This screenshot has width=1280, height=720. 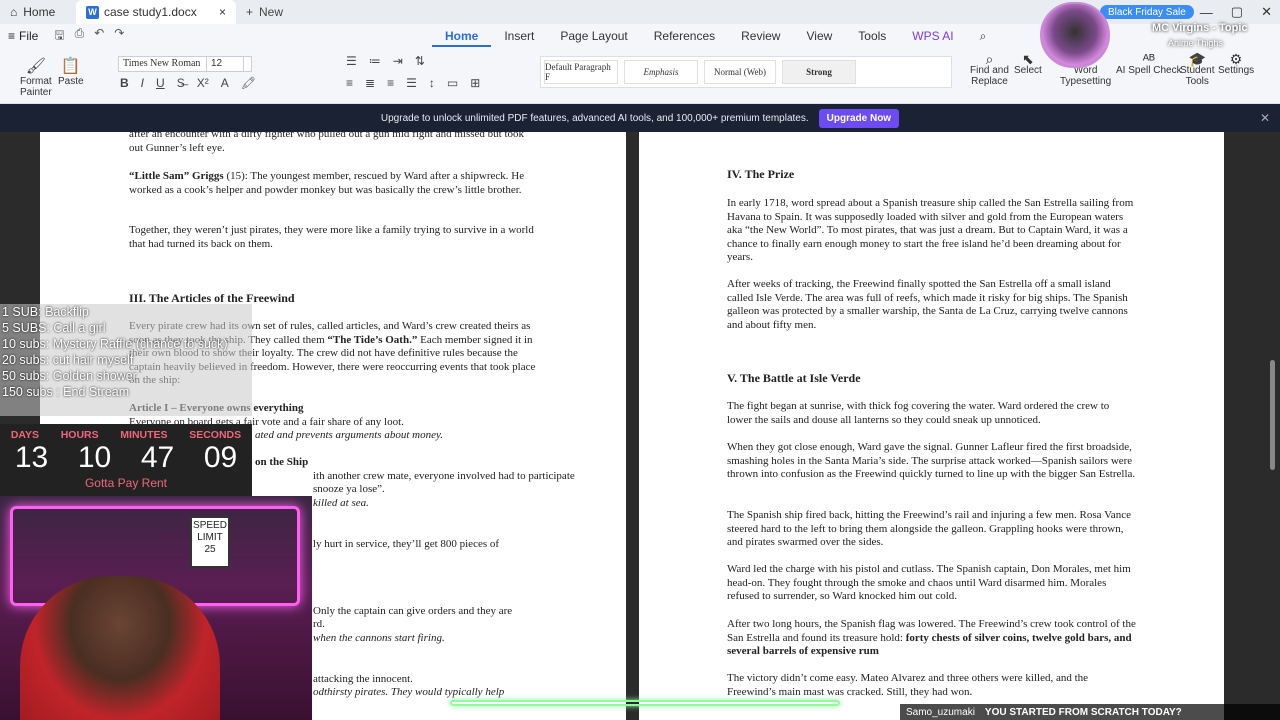 I want to click on file-menu: ≡ File, so click(x=23, y=36).